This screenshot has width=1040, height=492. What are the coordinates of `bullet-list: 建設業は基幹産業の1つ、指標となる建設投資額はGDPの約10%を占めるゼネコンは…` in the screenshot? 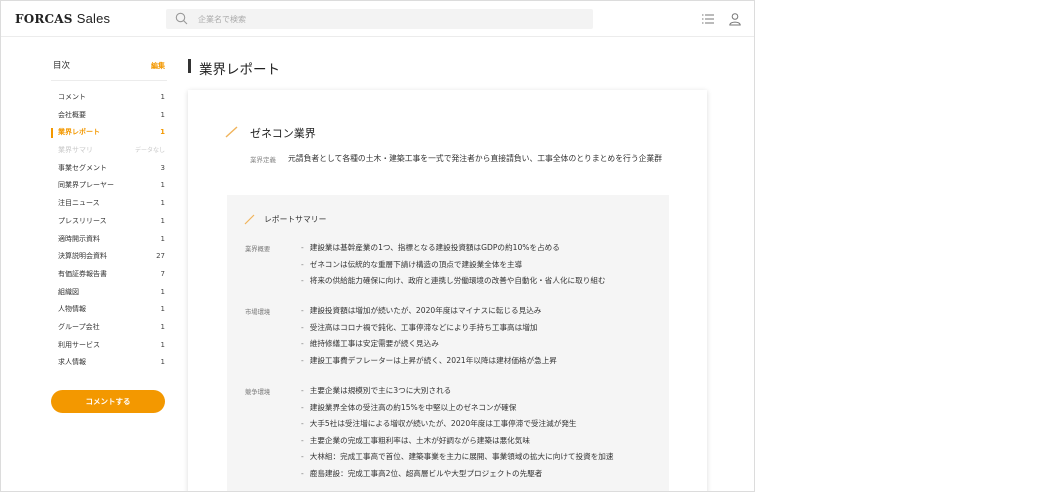 It's located at (453, 267).